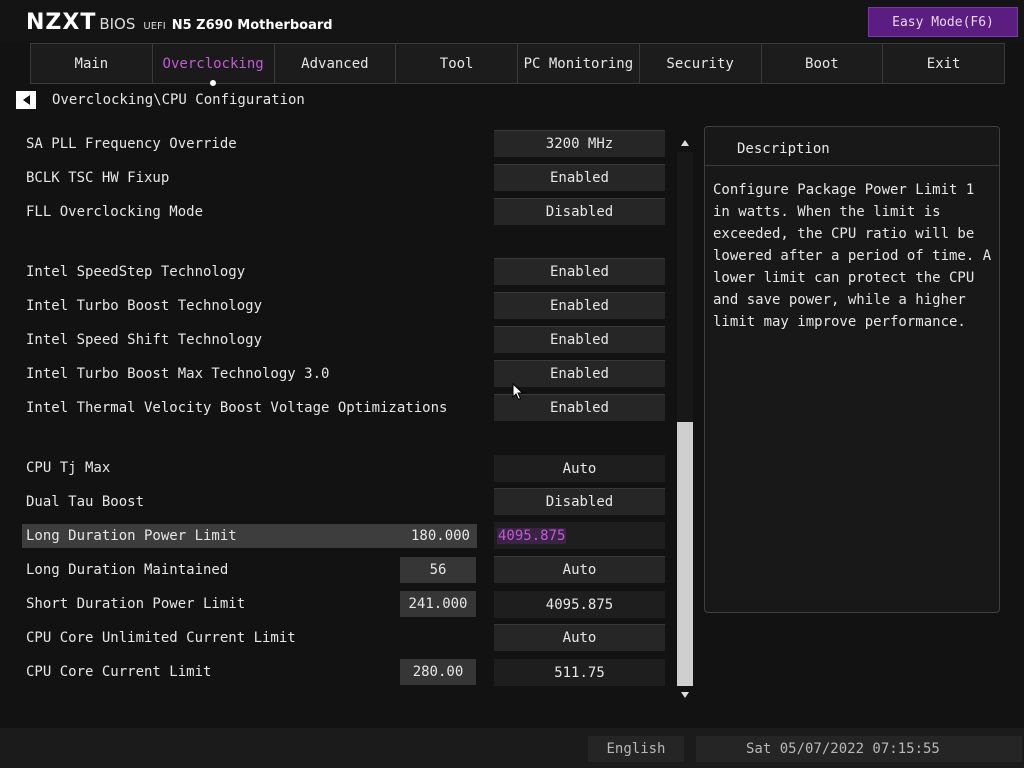 The image size is (1024, 768). Describe the element at coordinates (579, 468) in the screenshot. I see `setting-value-tj-max: Auto` at that location.